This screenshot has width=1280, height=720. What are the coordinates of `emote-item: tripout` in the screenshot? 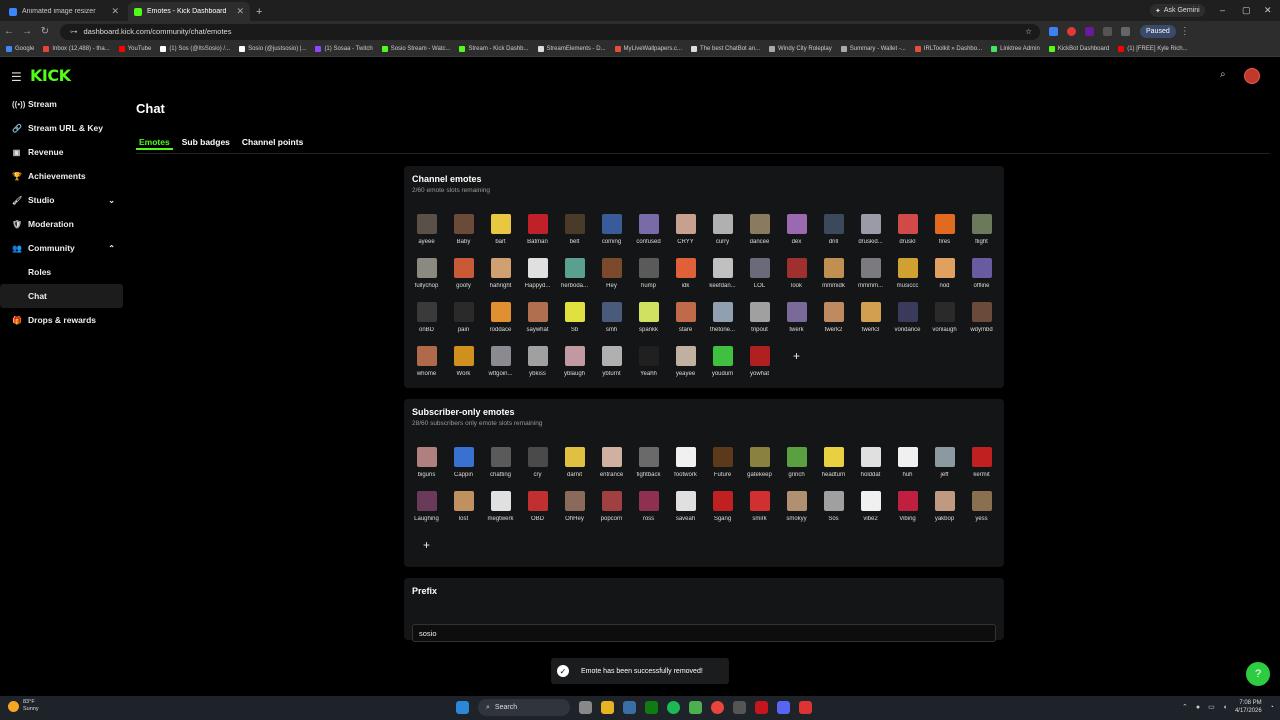 It's located at (759, 320).